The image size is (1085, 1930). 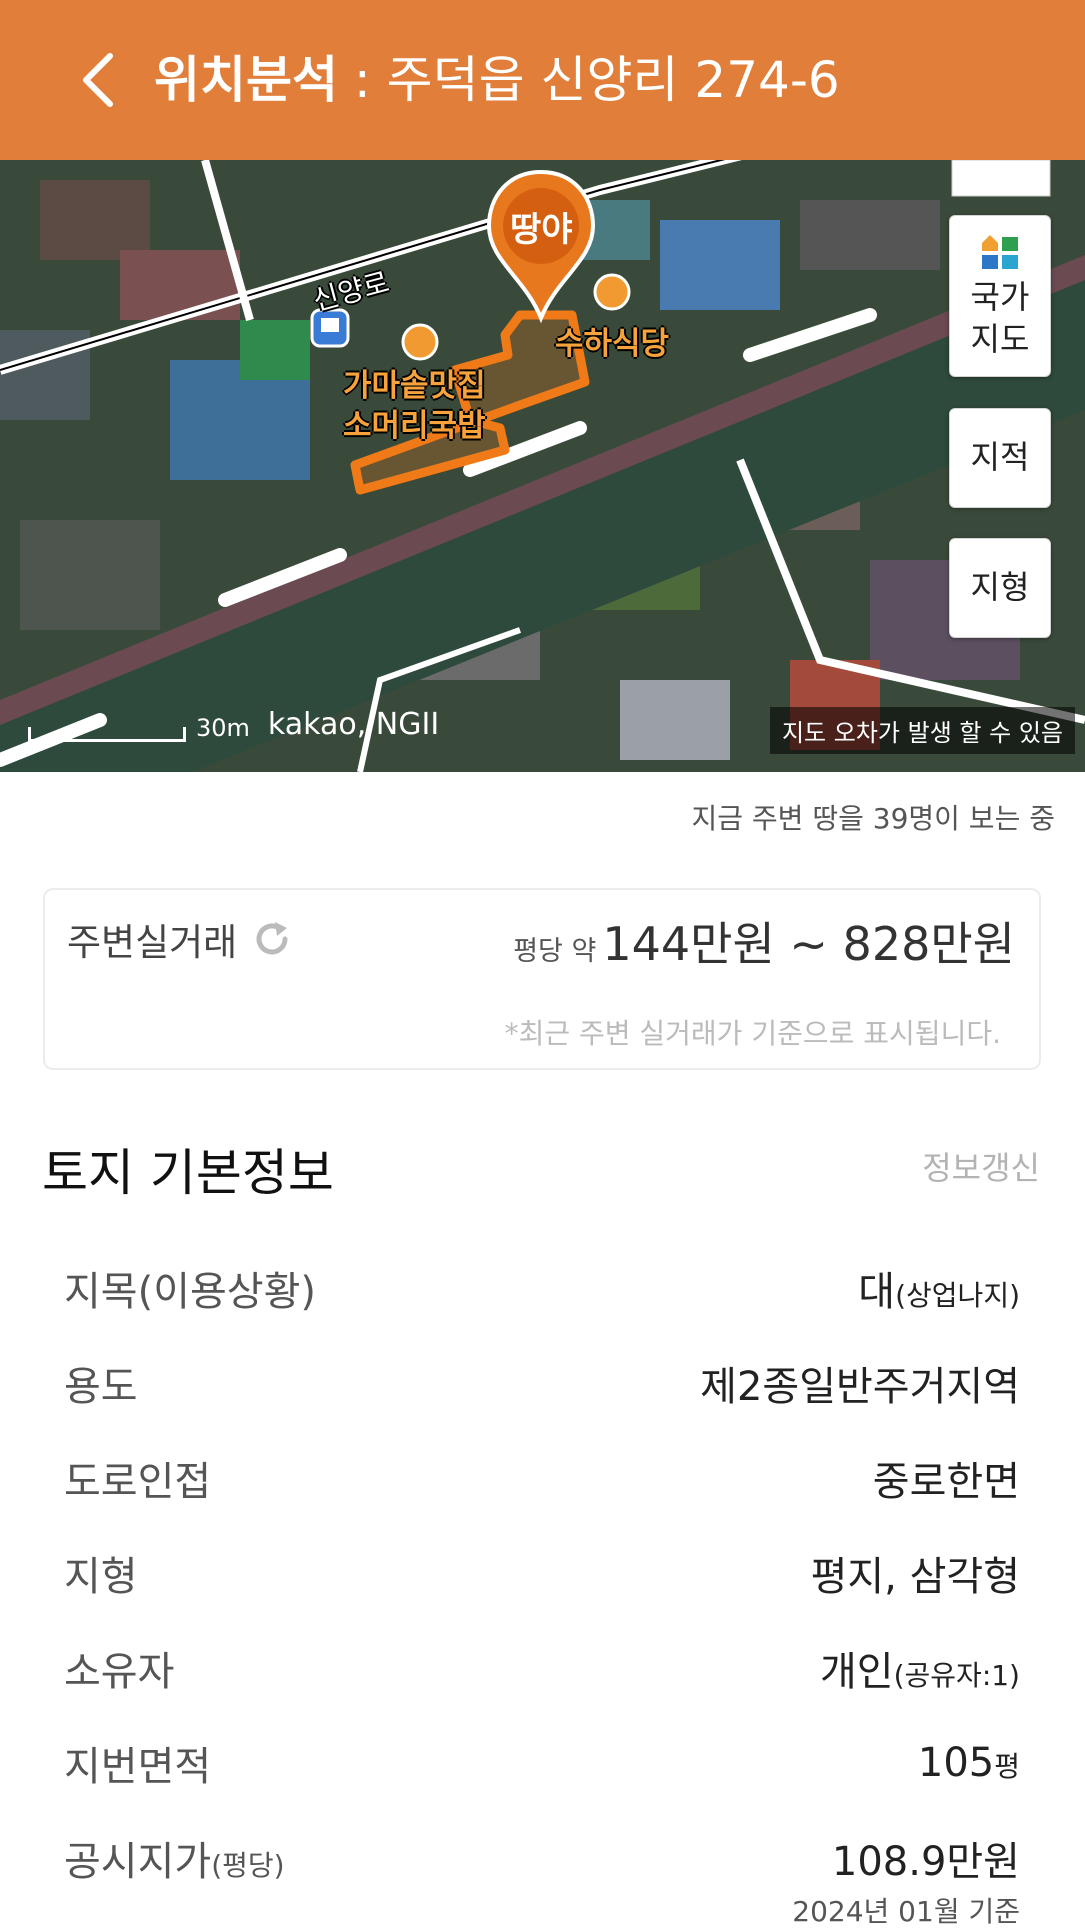 What do you see at coordinates (223, 728) in the screenshot?
I see `scale-text: 30m` at bounding box center [223, 728].